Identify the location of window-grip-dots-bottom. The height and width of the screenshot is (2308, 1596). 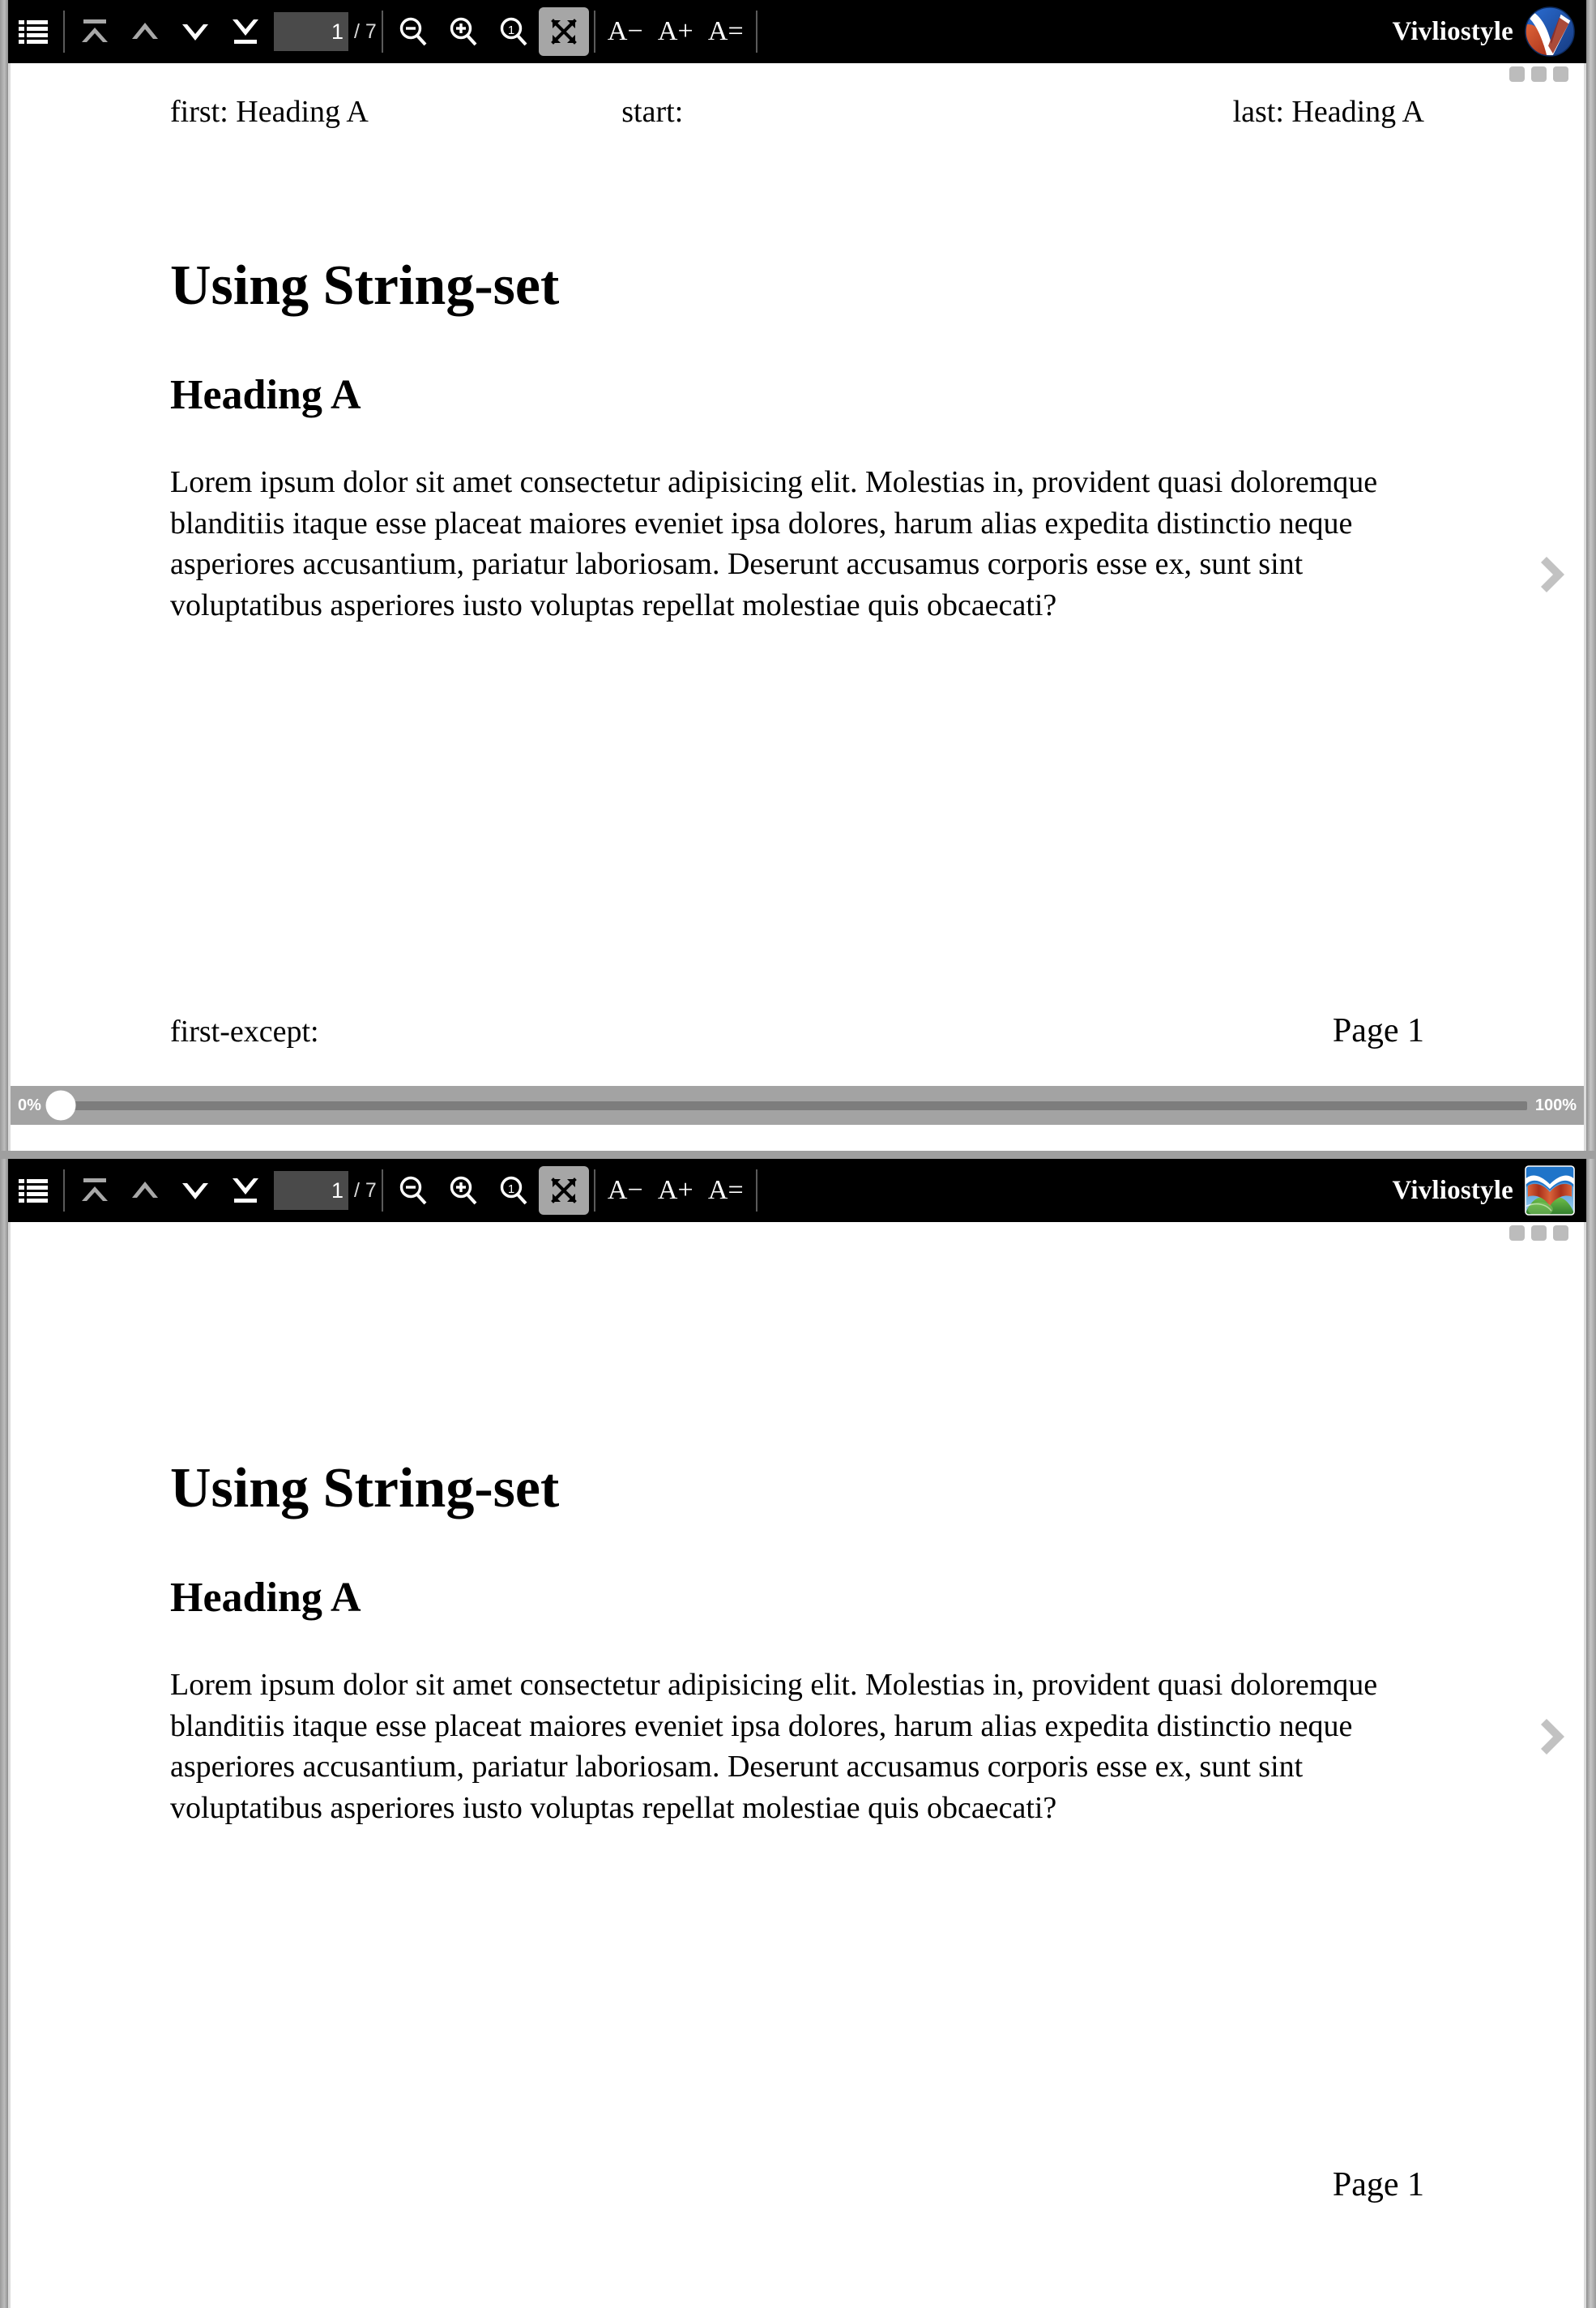
(1538, 1233).